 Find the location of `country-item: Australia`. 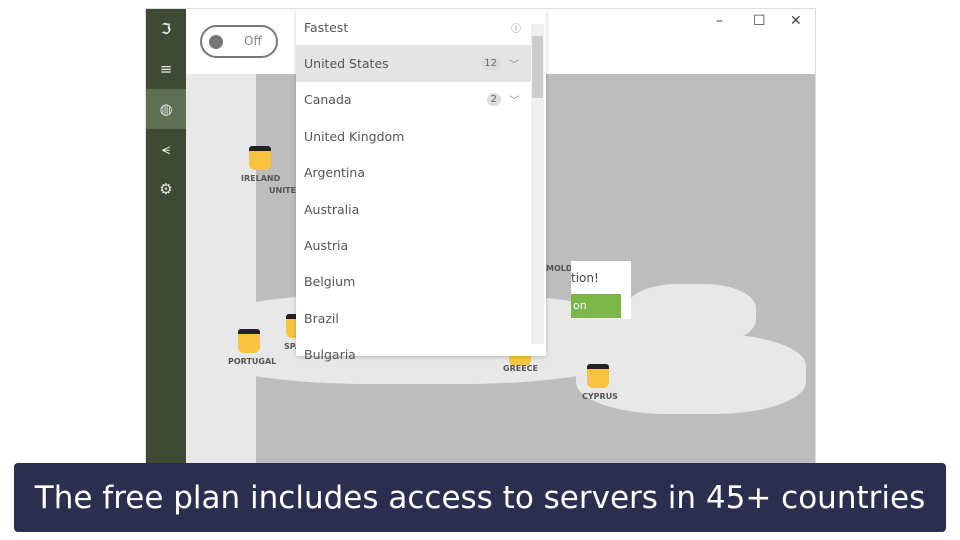

country-item: Australia is located at coordinates (413, 209).